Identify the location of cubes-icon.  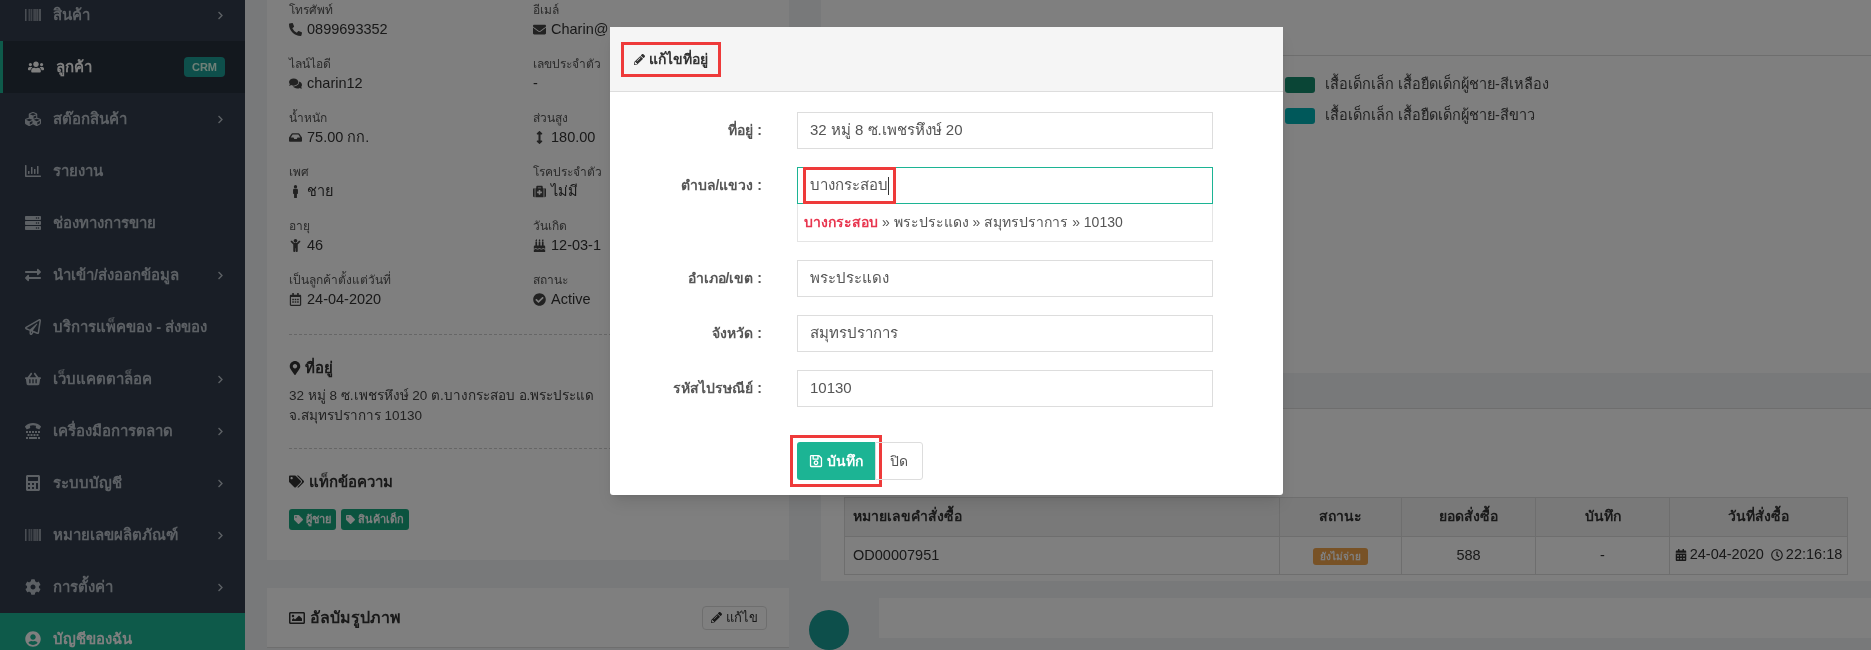
(33, 119).